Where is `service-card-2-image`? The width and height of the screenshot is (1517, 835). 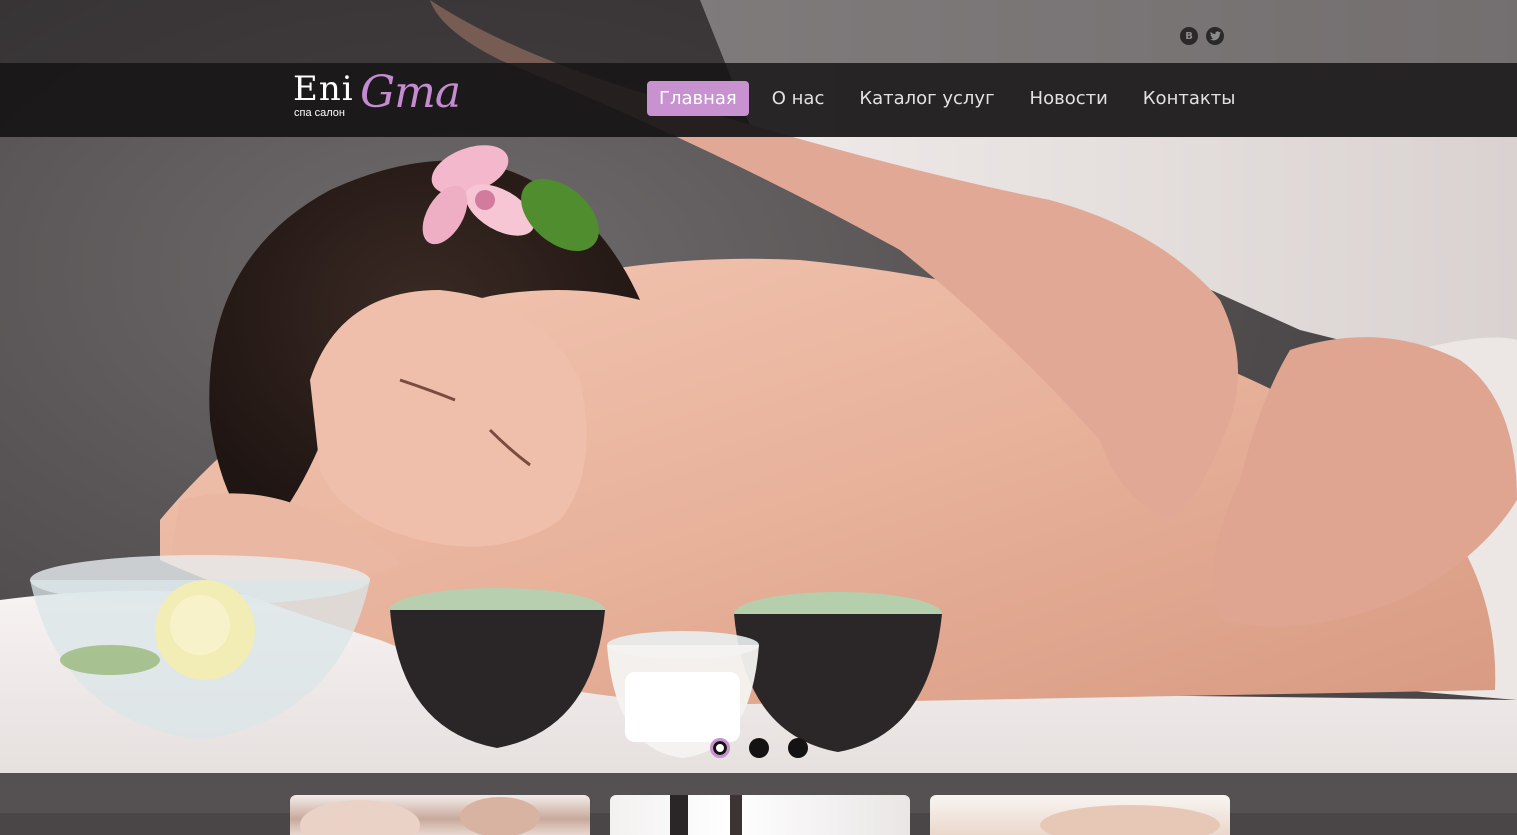
service-card-2-image is located at coordinates (706, 815).